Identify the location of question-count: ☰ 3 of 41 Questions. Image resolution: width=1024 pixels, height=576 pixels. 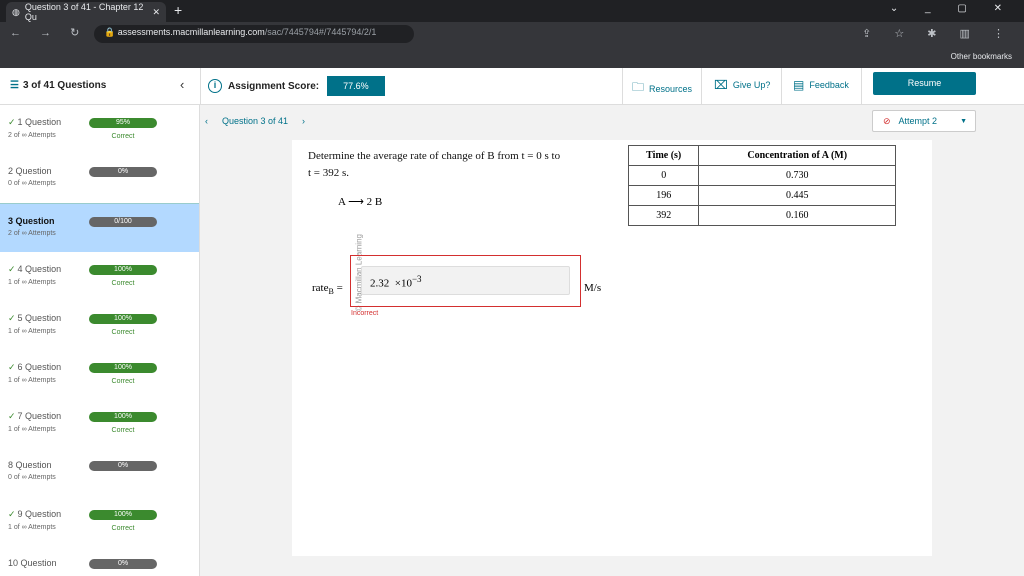
(58, 85).